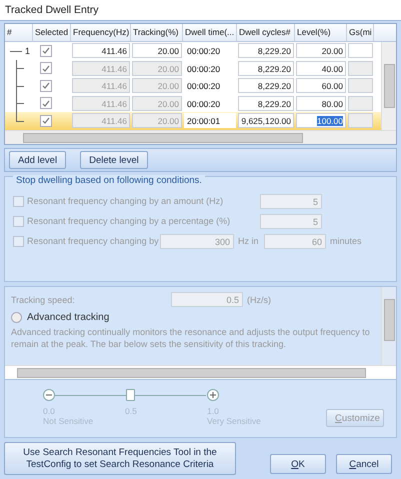  Describe the element at coordinates (258, 299) in the screenshot. I see `unit-label: (Hz/s)` at that location.